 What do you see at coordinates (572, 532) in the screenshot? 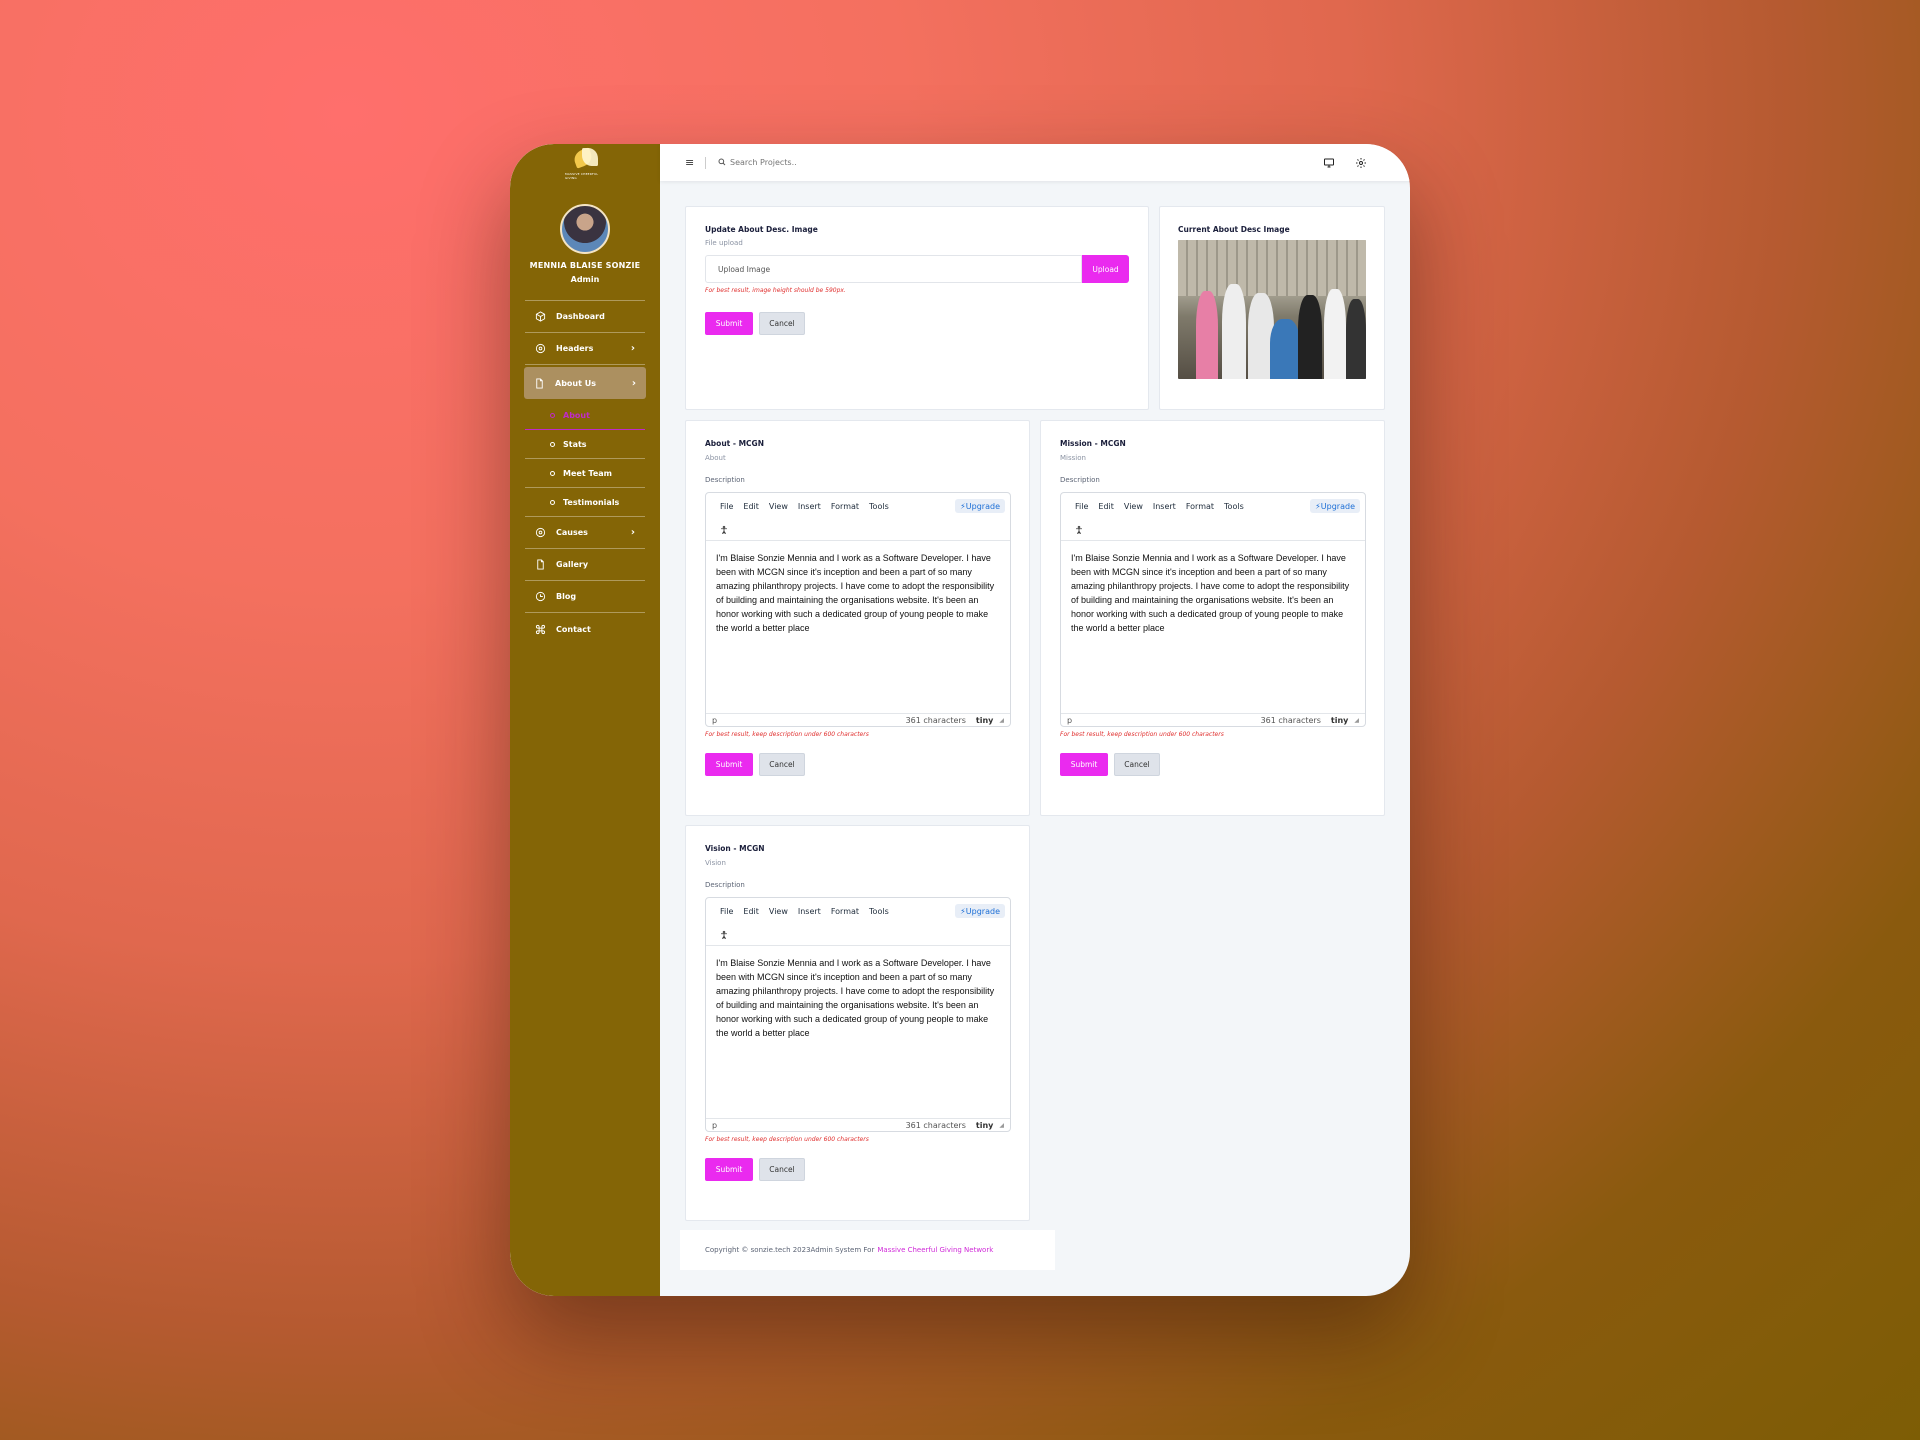
I see `sidebar-item-label: Causes` at bounding box center [572, 532].